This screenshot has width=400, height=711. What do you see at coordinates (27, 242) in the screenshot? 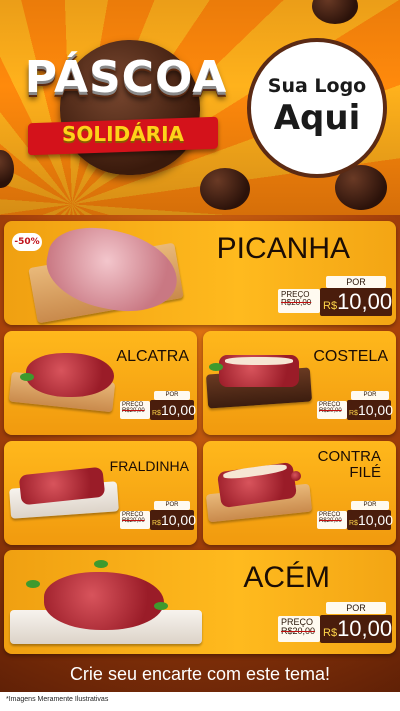
I see `discount-badge: -50%` at bounding box center [27, 242].